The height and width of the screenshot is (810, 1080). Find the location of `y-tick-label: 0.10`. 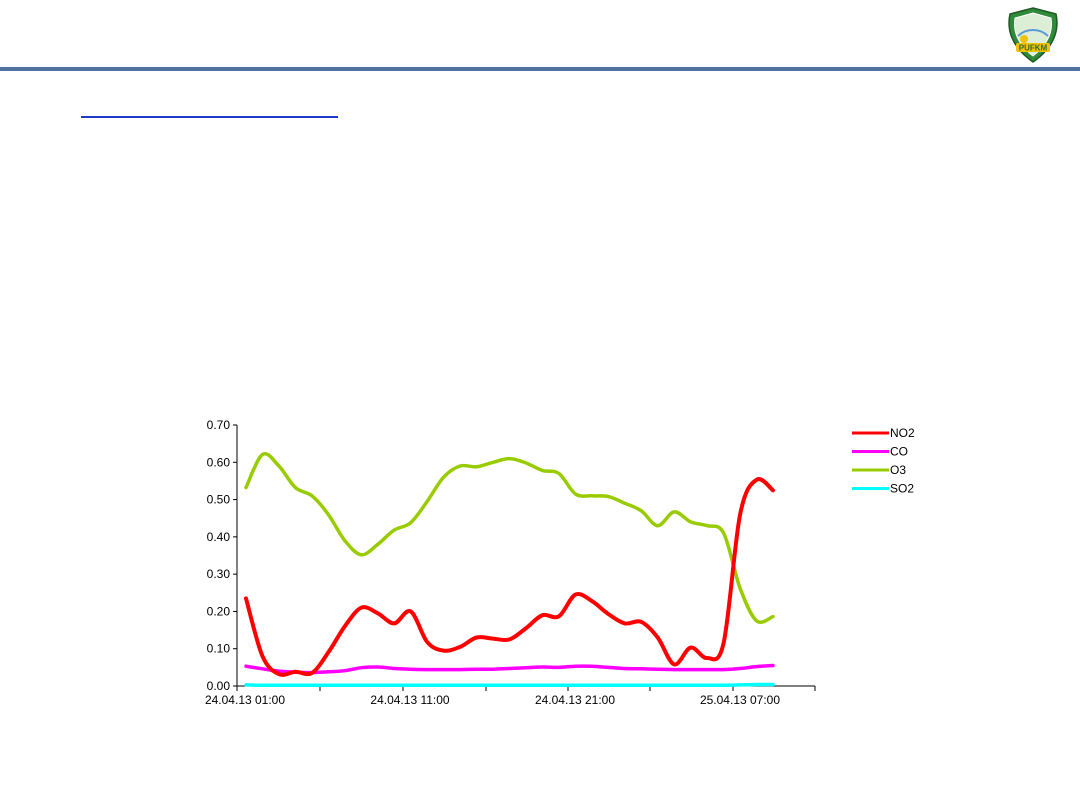

y-tick-label: 0.10 is located at coordinates (219, 649).